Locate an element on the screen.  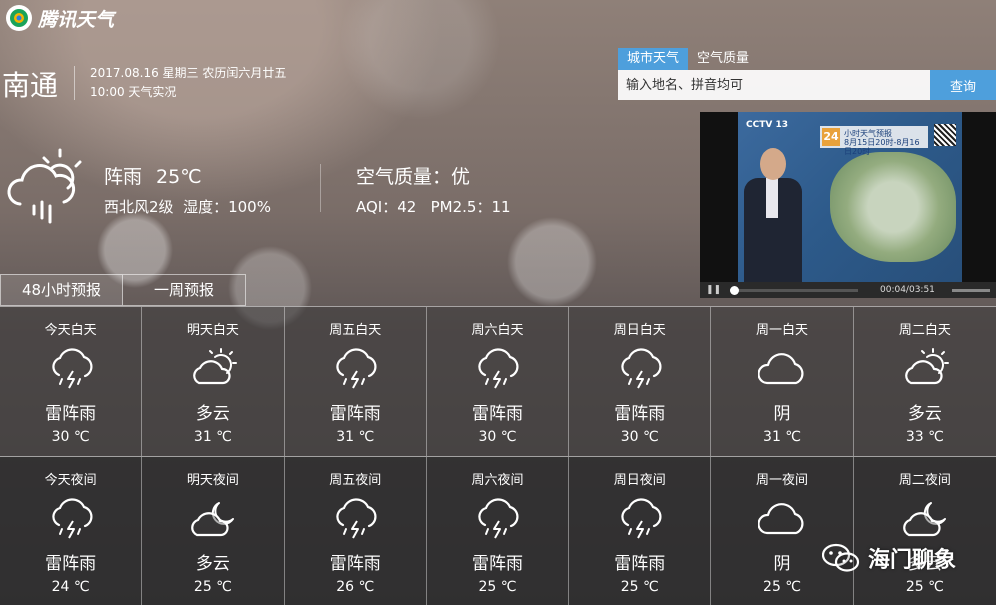
banner-number: 24 is located at coordinates (831, 137).